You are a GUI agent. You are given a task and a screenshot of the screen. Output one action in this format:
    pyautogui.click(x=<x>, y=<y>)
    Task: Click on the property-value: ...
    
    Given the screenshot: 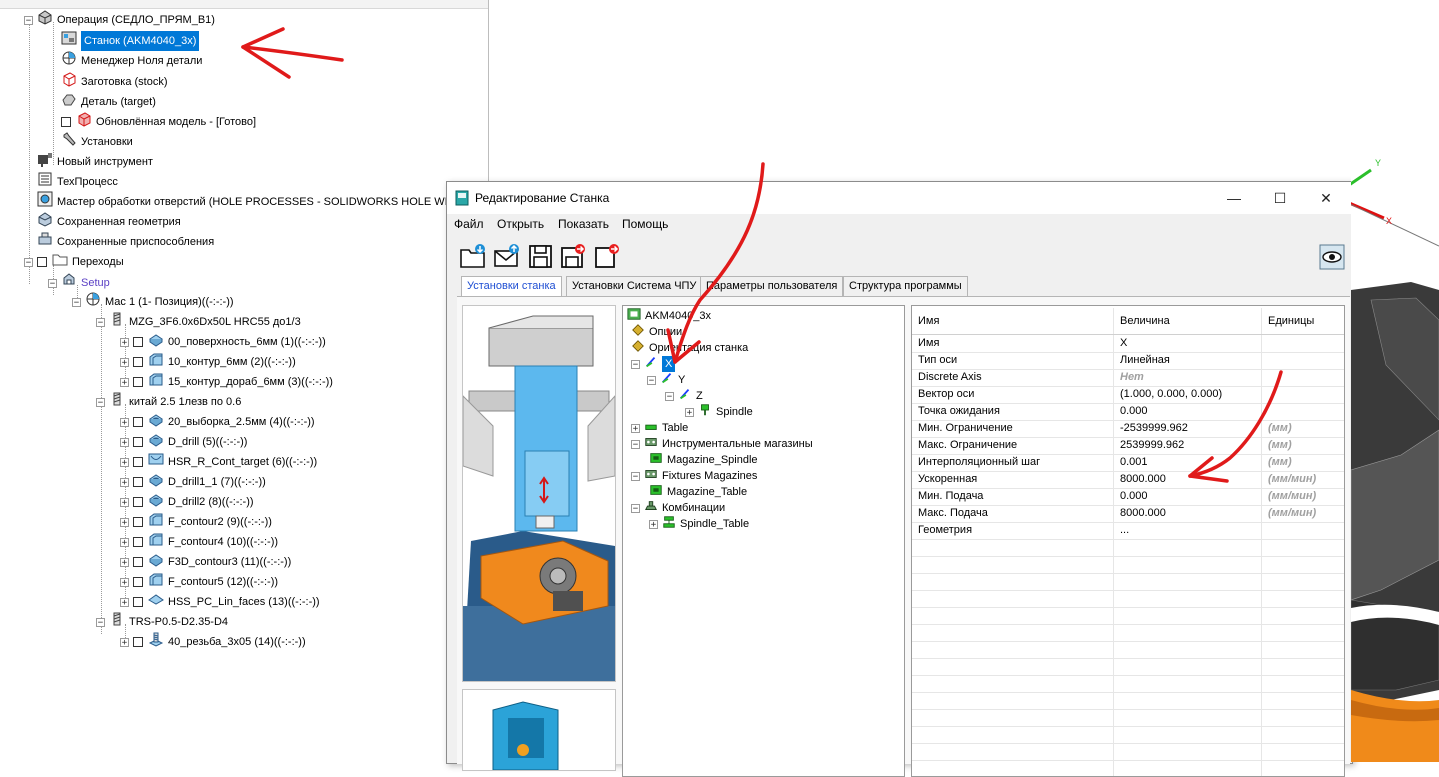 What is the action you would take?
    pyautogui.click(x=1188, y=530)
    